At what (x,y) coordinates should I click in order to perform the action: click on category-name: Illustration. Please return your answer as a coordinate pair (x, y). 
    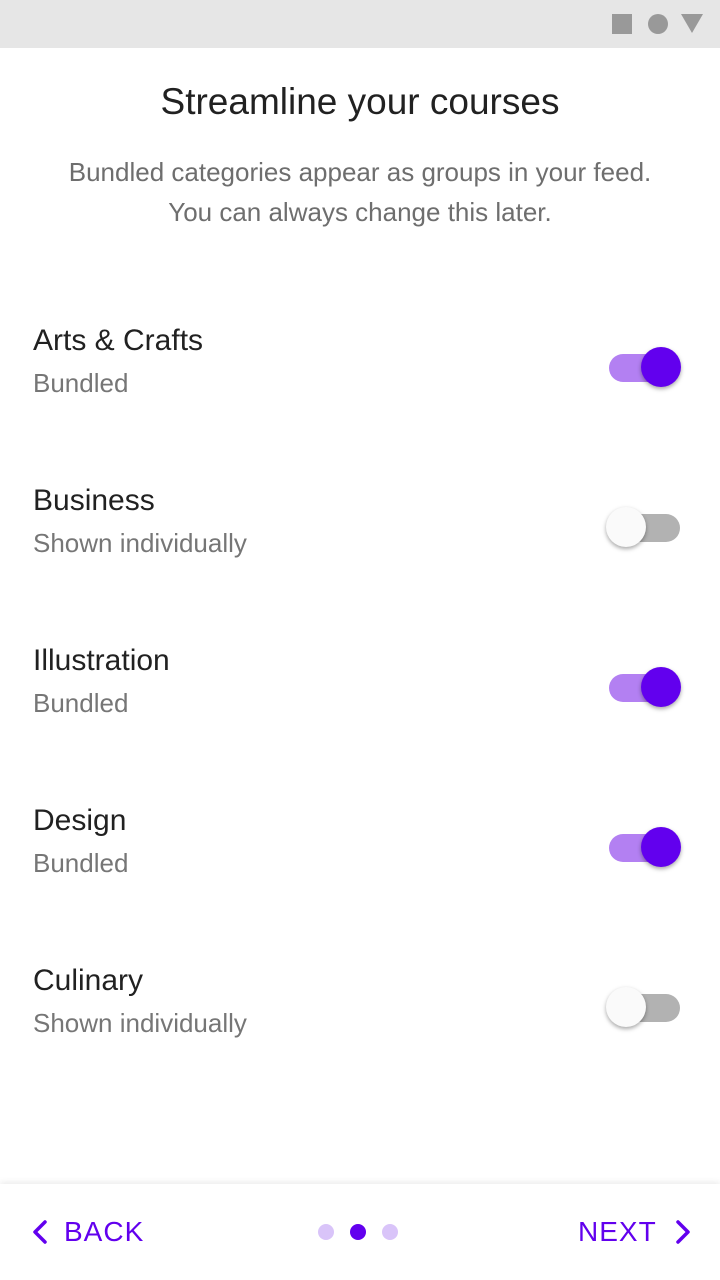
    Looking at the image, I should click on (101, 660).